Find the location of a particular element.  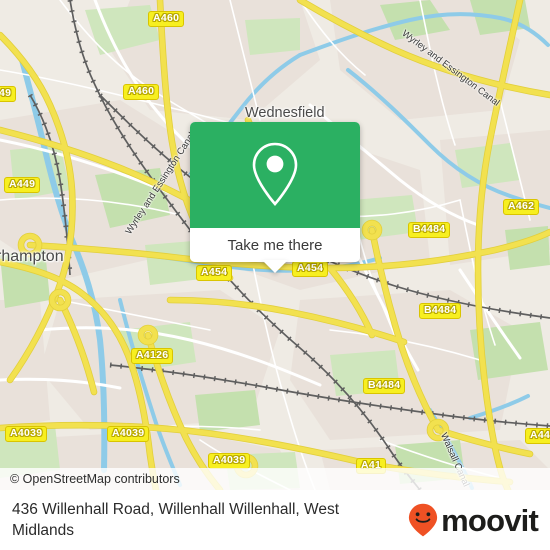

road-shield-b4484-south: B4484 is located at coordinates (384, 386).